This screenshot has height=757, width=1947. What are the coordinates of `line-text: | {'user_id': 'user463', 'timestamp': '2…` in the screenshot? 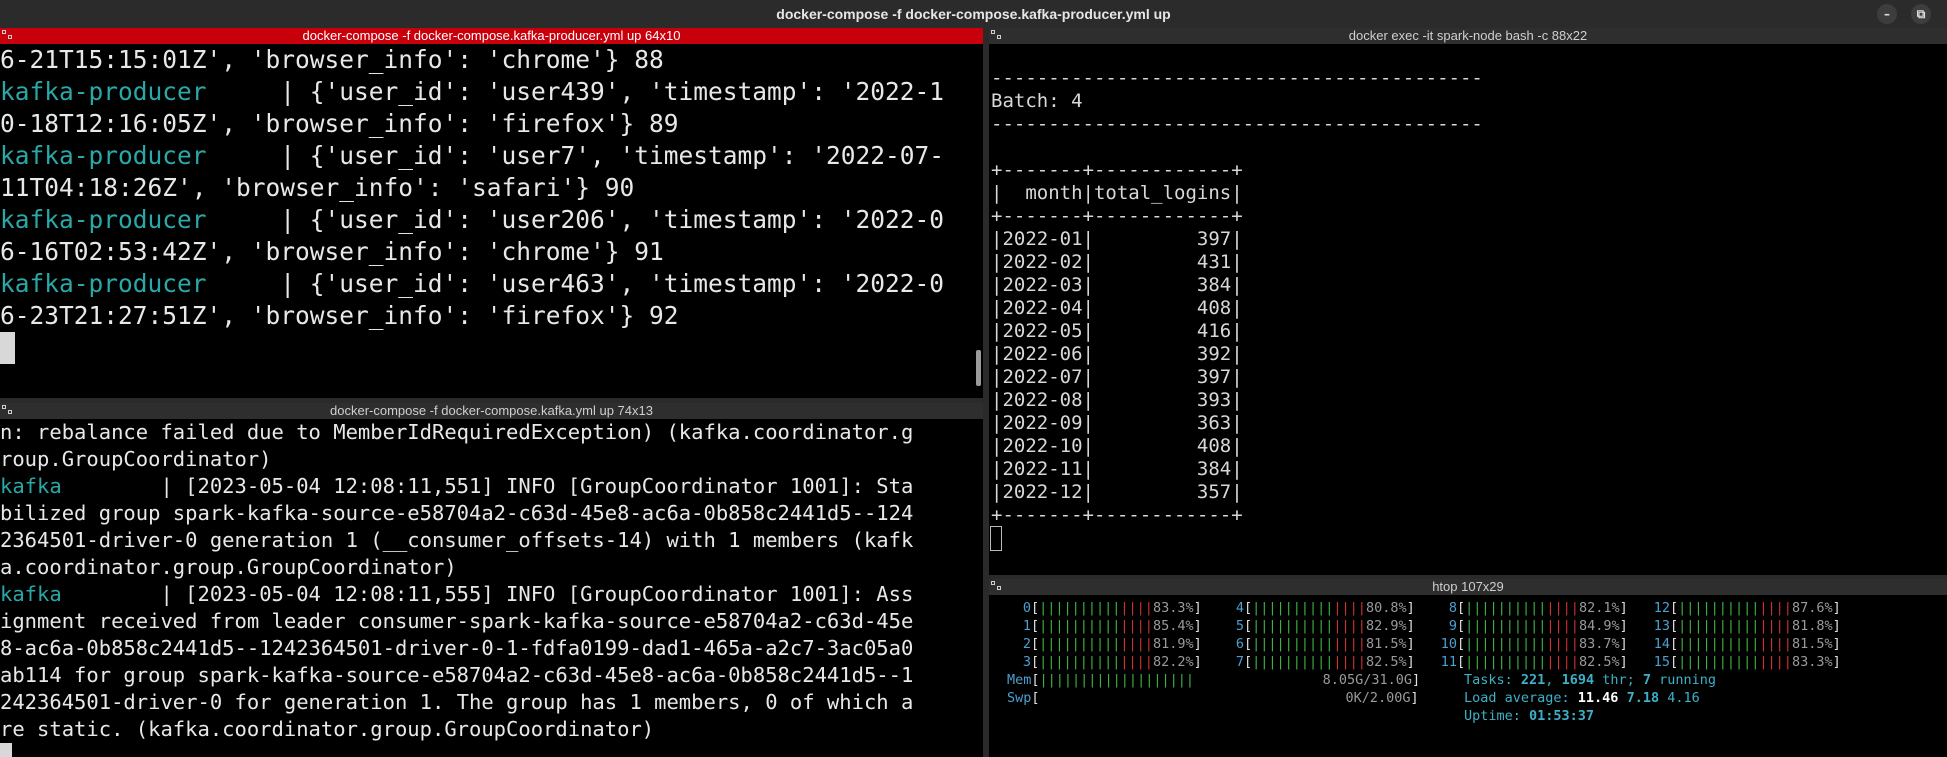 It's located at (575, 283).